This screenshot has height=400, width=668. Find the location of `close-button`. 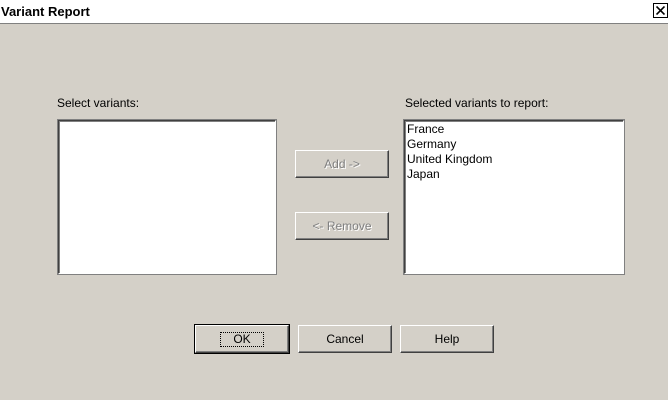

close-button is located at coordinates (660, 10).